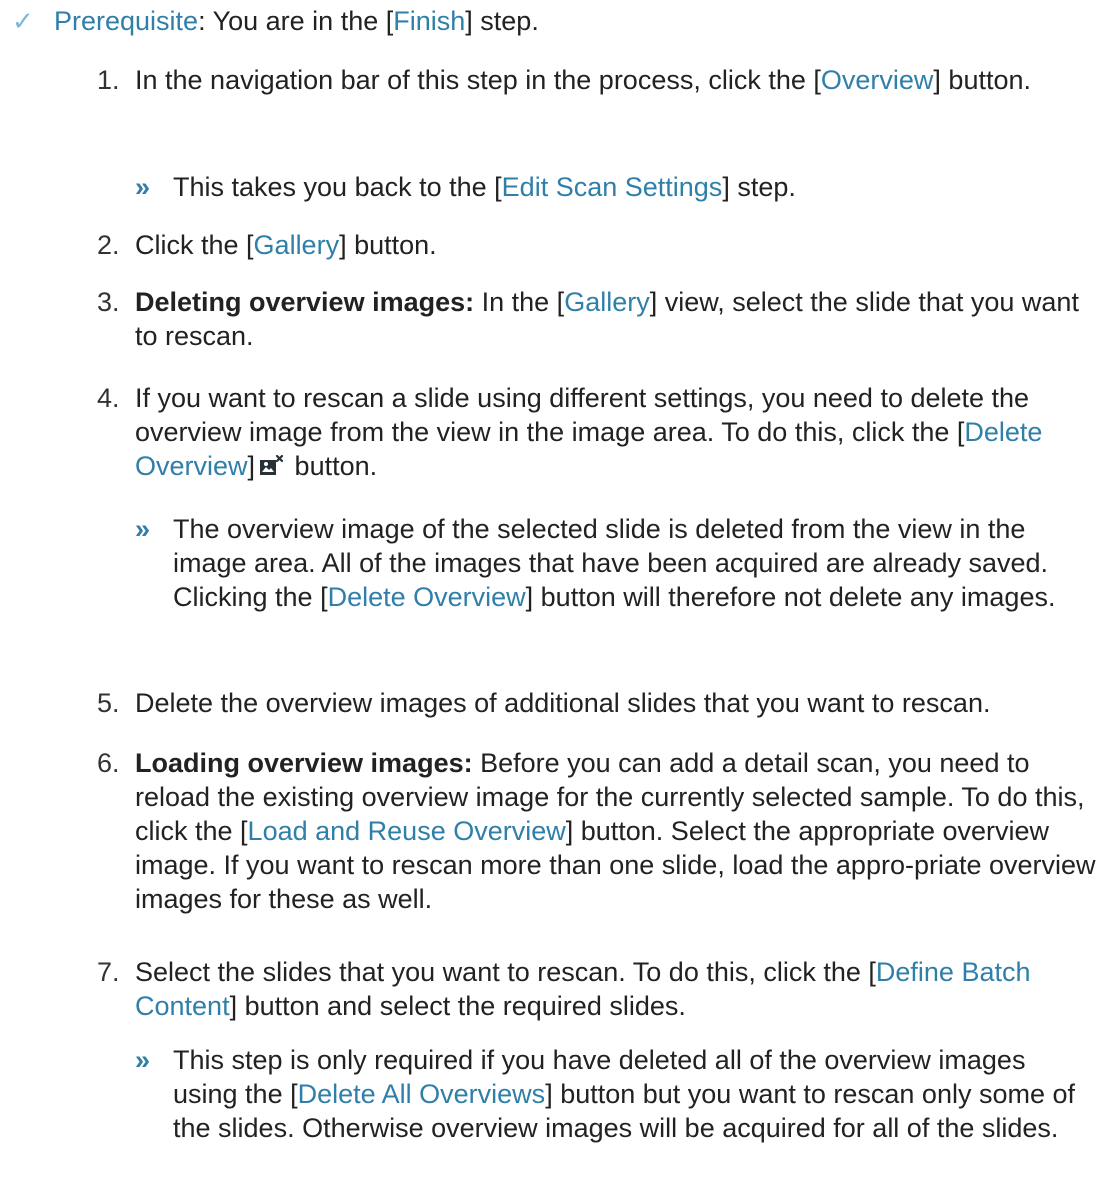  What do you see at coordinates (421, 1094) in the screenshot?
I see `delete-all-overviews-reference: Delete All Overviews` at bounding box center [421, 1094].